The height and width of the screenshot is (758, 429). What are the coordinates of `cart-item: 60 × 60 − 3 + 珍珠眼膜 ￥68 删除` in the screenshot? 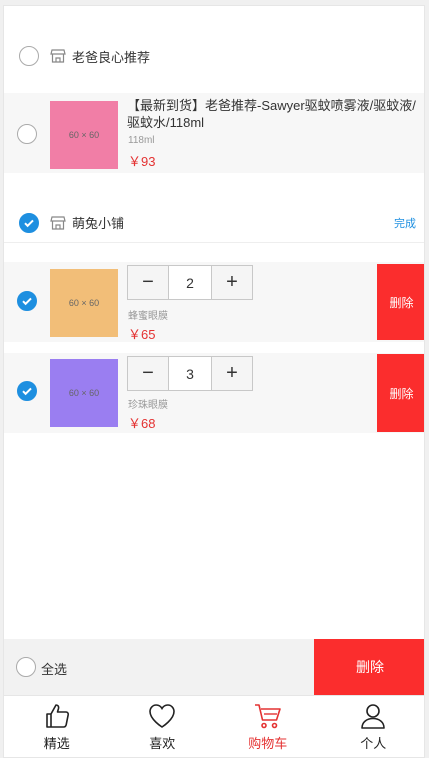 It's located at (214, 393).